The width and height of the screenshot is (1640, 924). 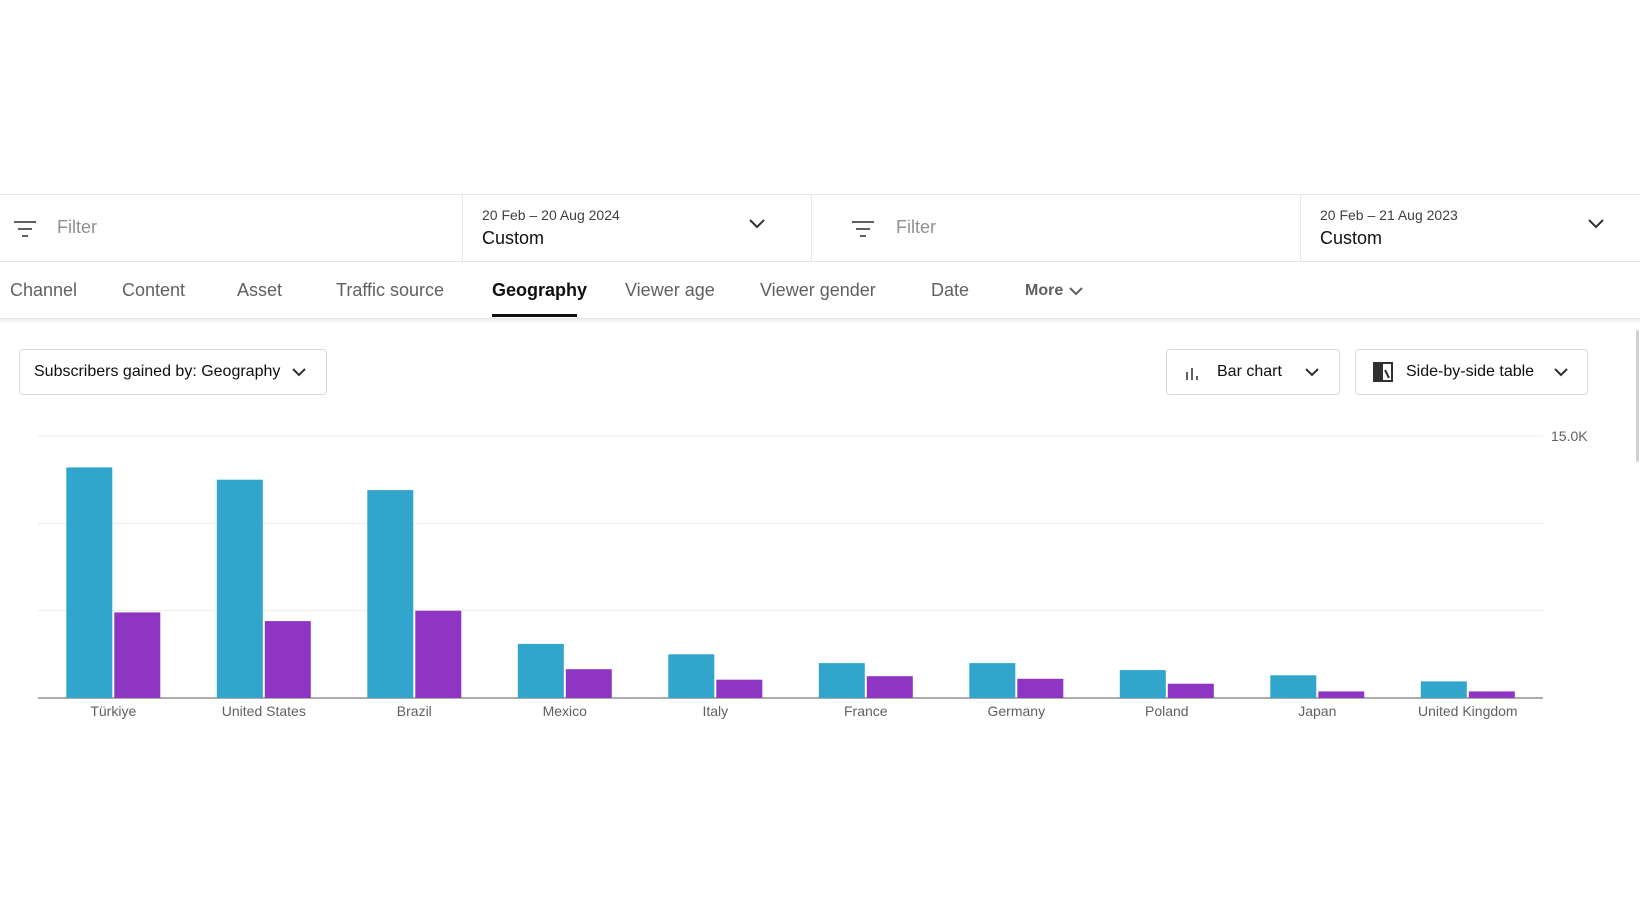 What do you see at coordinates (231, 228) in the screenshot?
I see `filter-field-current: Filter` at bounding box center [231, 228].